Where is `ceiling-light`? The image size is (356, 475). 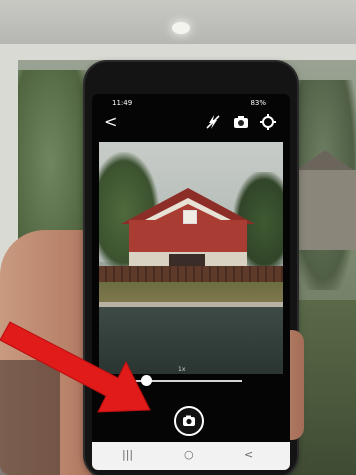 ceiling-light is located at coordinates (181, 28).